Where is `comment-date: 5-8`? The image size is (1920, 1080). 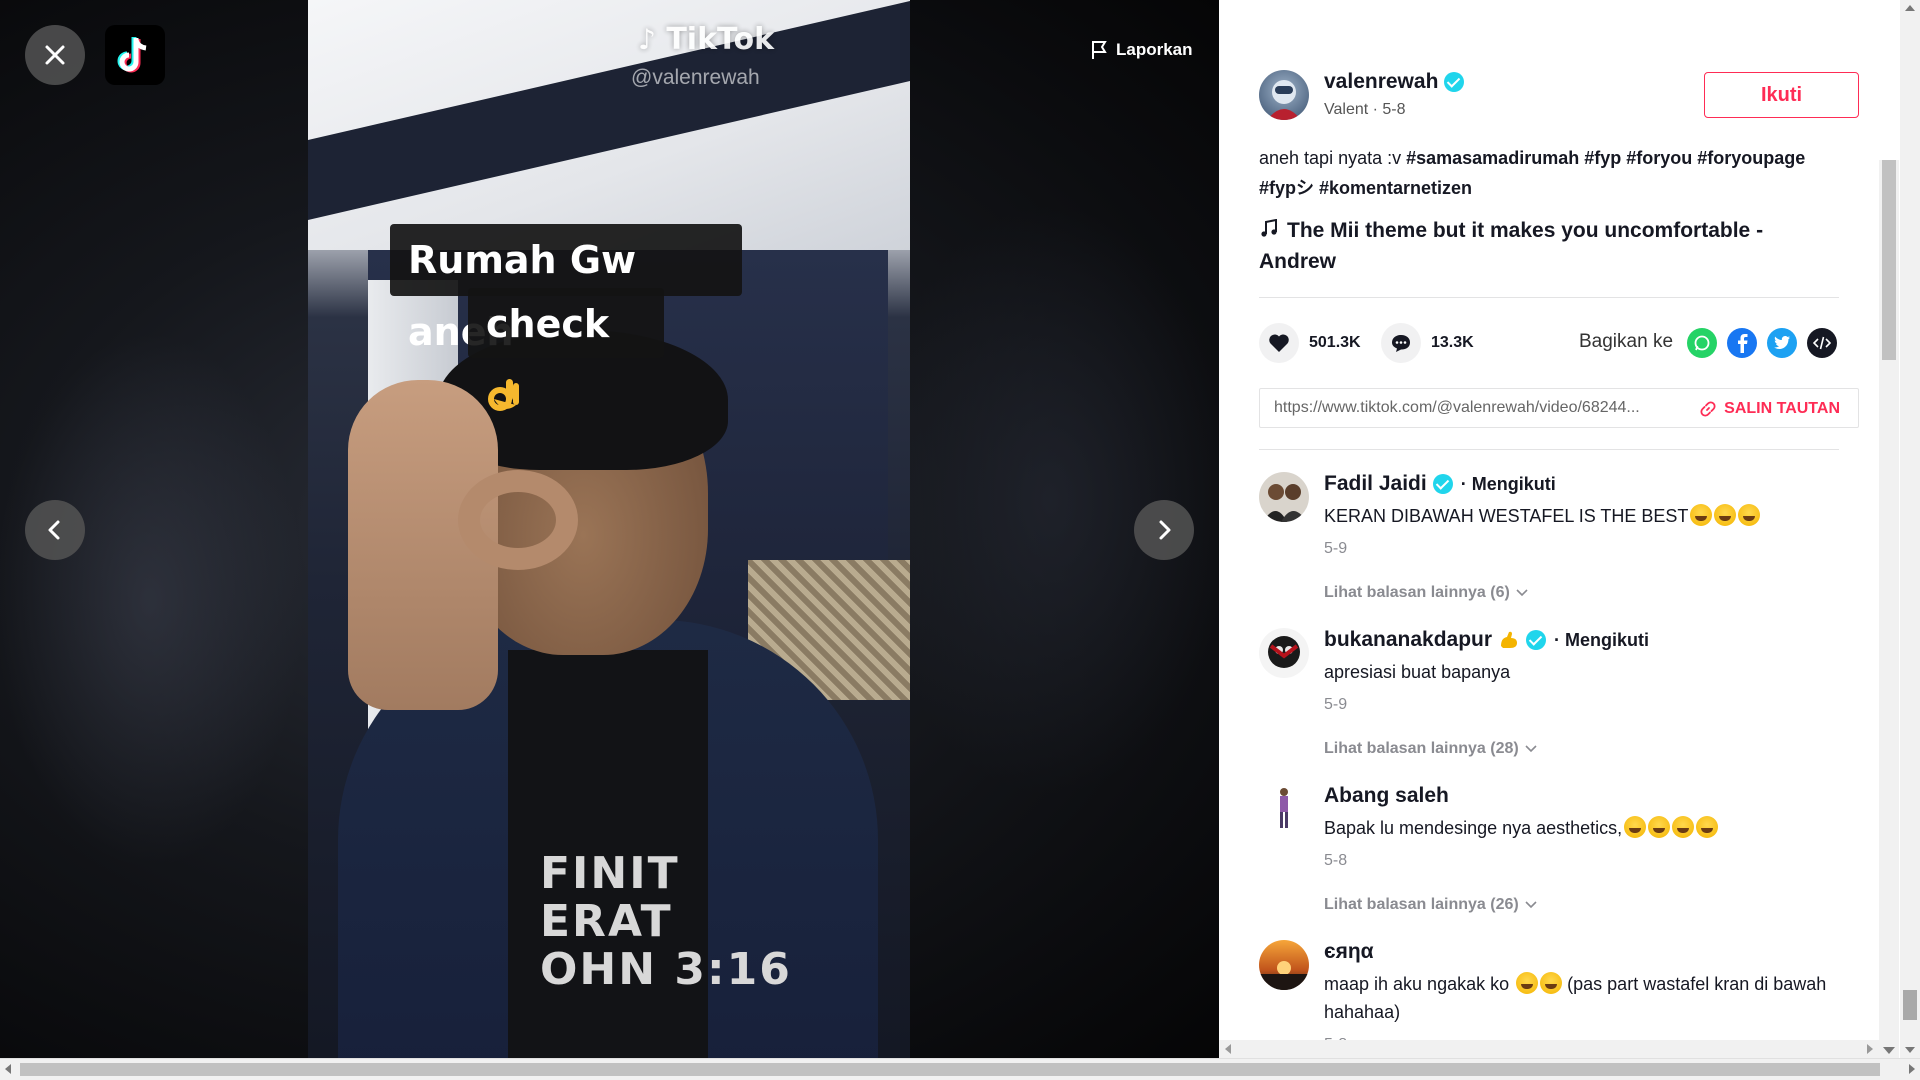 comment-date: 5-8 is located at coordinates (1336, 860).